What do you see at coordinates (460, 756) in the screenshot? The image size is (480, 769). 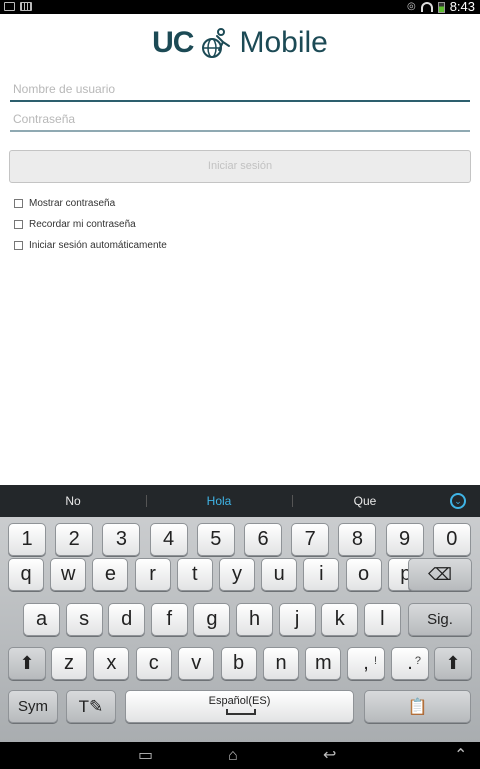 I see `hide-keyboard-icon: ⌃` at bounding box center [460, 756].